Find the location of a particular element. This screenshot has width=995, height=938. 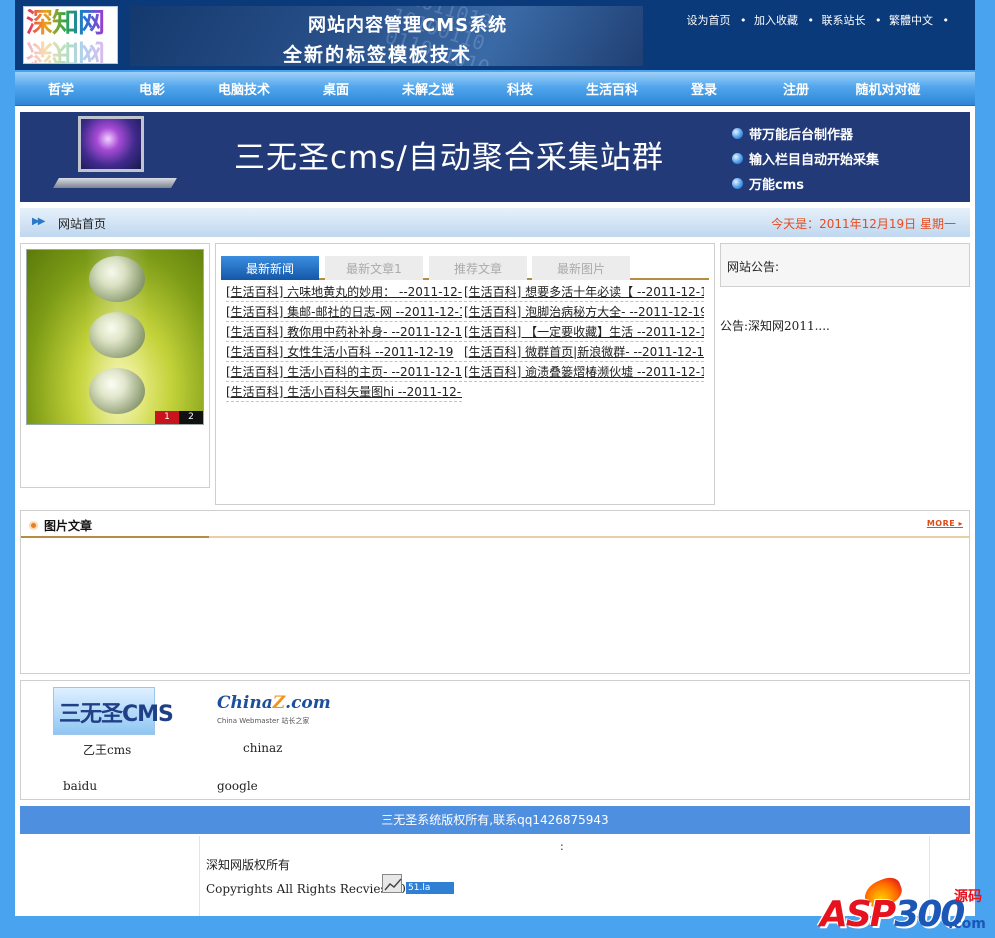

promo-bullet-text: 输入栏目自动开始采集 is located at coordinates (814, 160).